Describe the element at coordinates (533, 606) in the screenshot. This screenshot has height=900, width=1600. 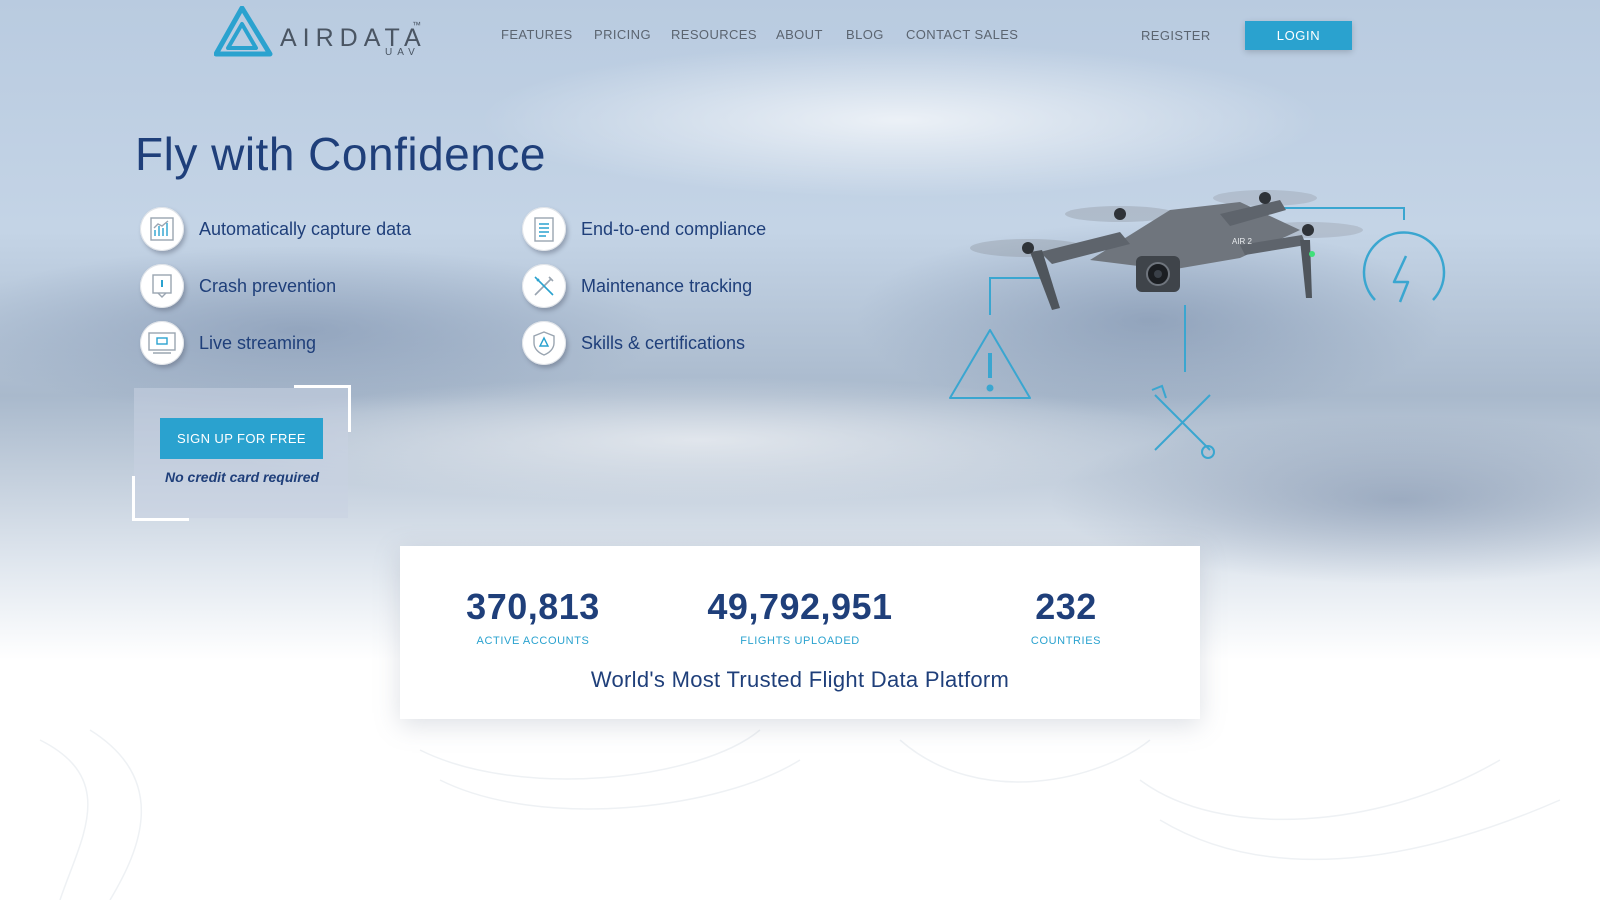
I see `stat-value: 370,813` at that location.